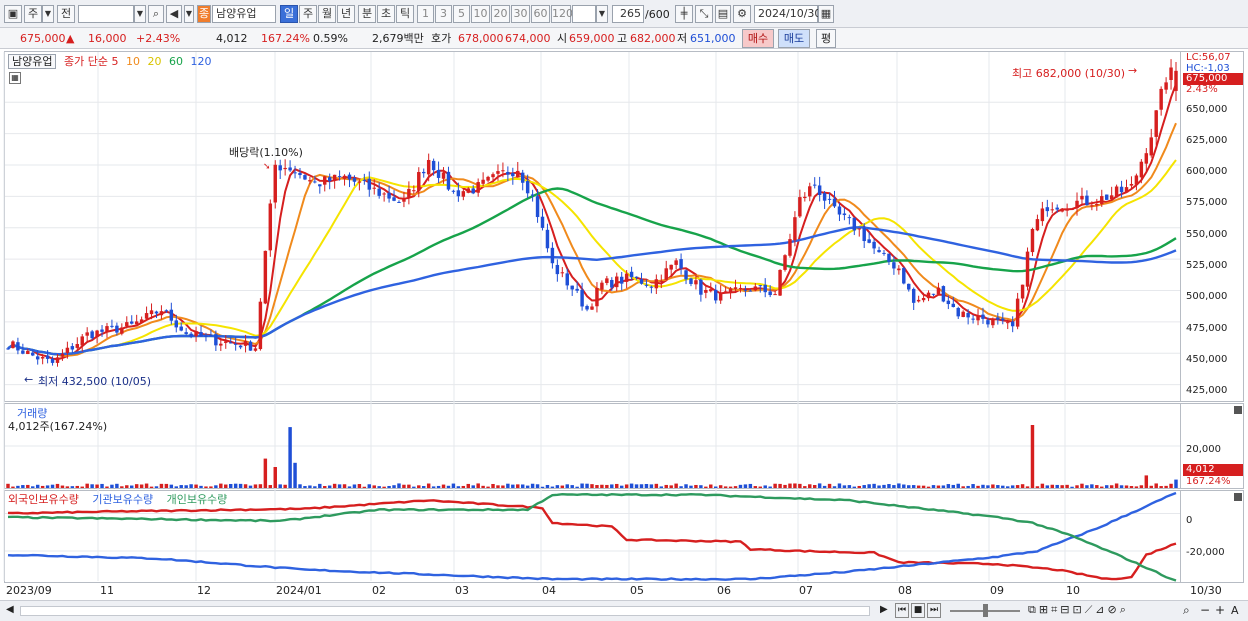 Image resolution: width=1248 pixels, height=621 pixels. Describe the element at coordinates (684, 14) in the screenshot. I see `candle-type-icon: ╪` at that location.